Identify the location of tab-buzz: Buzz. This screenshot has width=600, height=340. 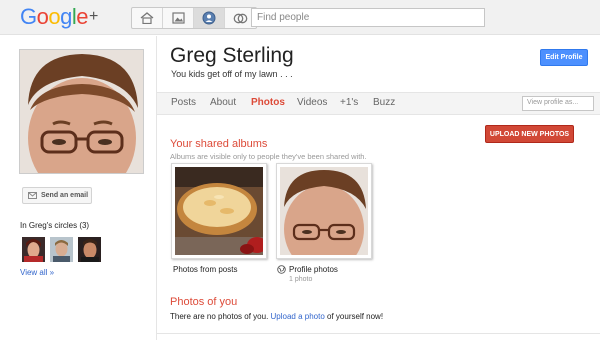
(384, 102).